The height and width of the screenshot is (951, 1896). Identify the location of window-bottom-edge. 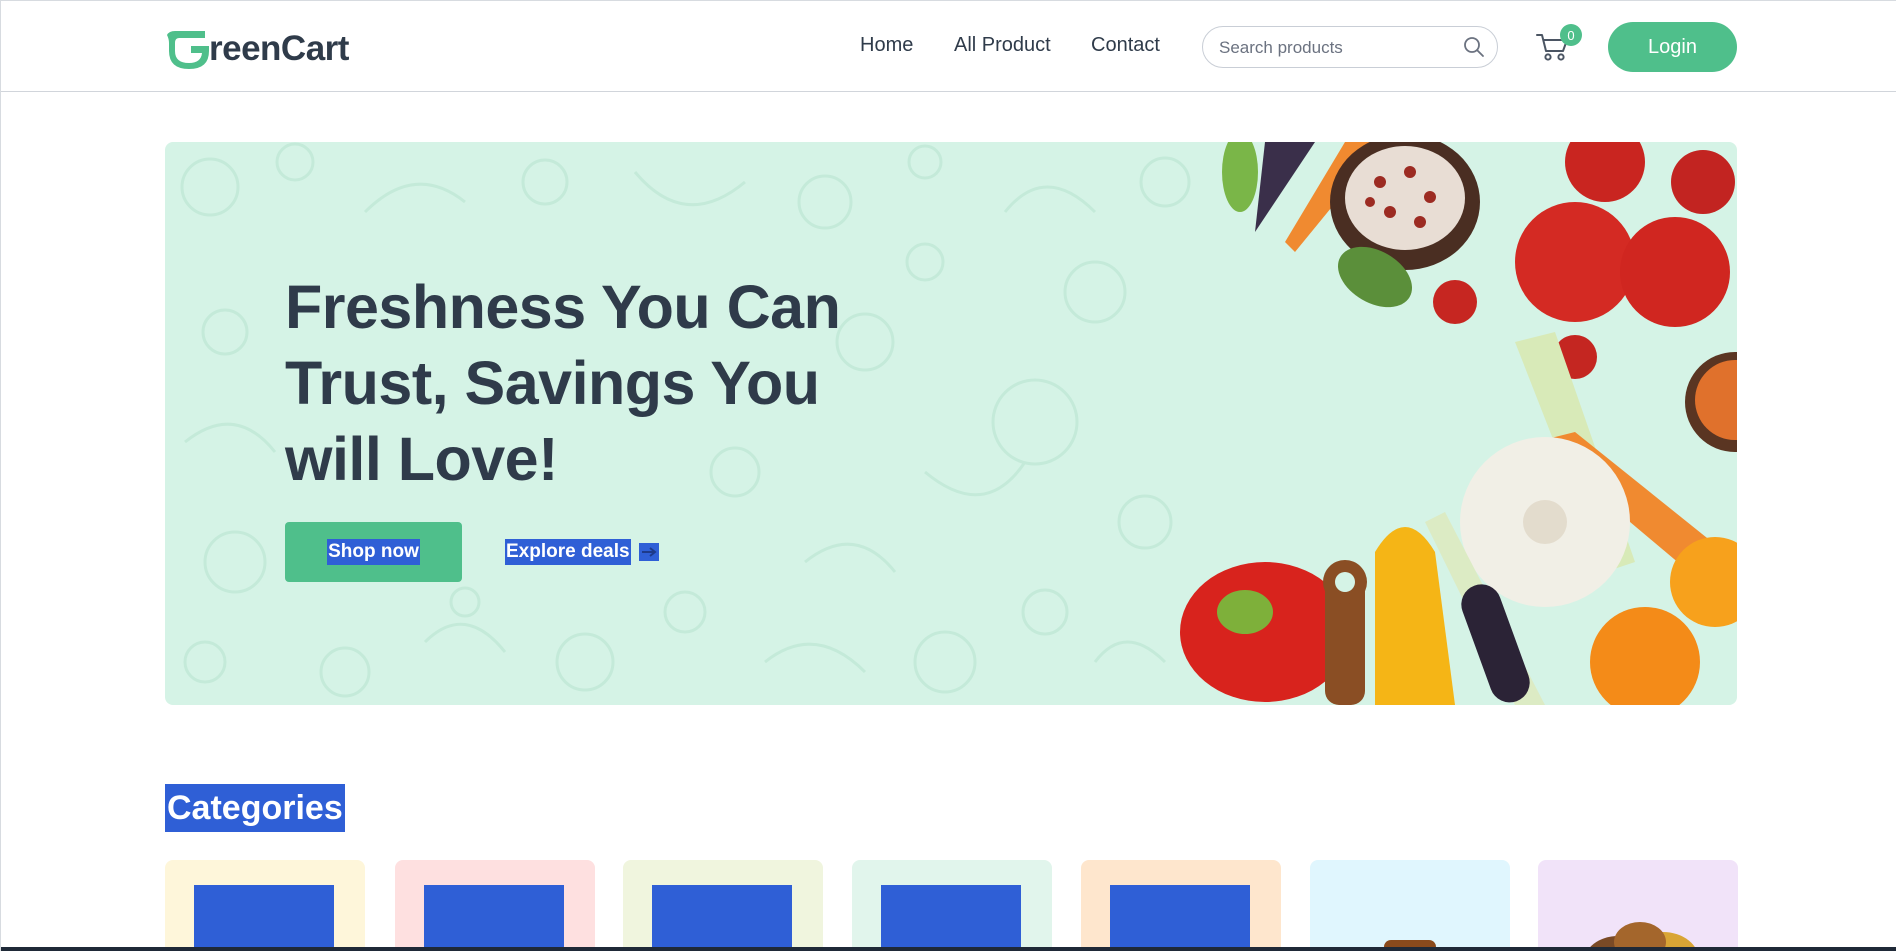
(948, 949).